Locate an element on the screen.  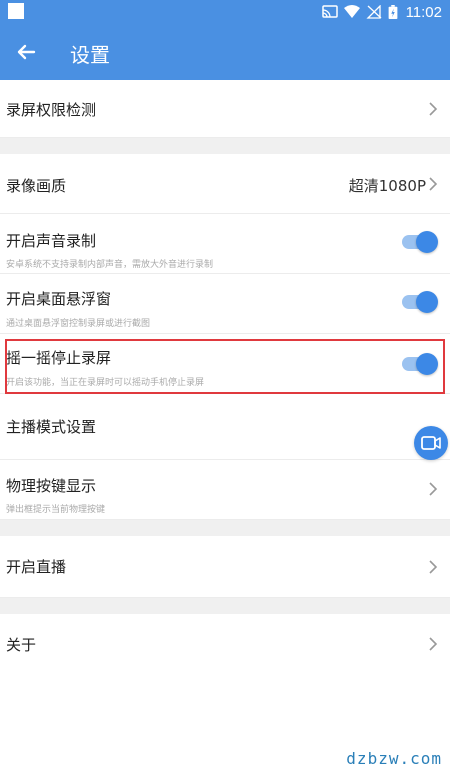
setting-label: 关于 is located at coordinates (21, 645).